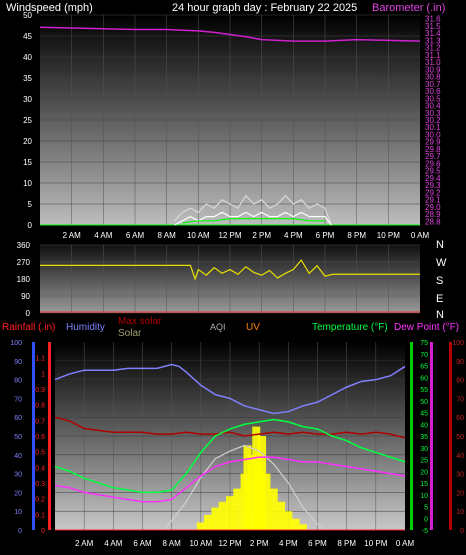 Image resolution: width=466 pixels, height=555 pixels. I want to click on solar-tick-label: 40, so click(460, 456).